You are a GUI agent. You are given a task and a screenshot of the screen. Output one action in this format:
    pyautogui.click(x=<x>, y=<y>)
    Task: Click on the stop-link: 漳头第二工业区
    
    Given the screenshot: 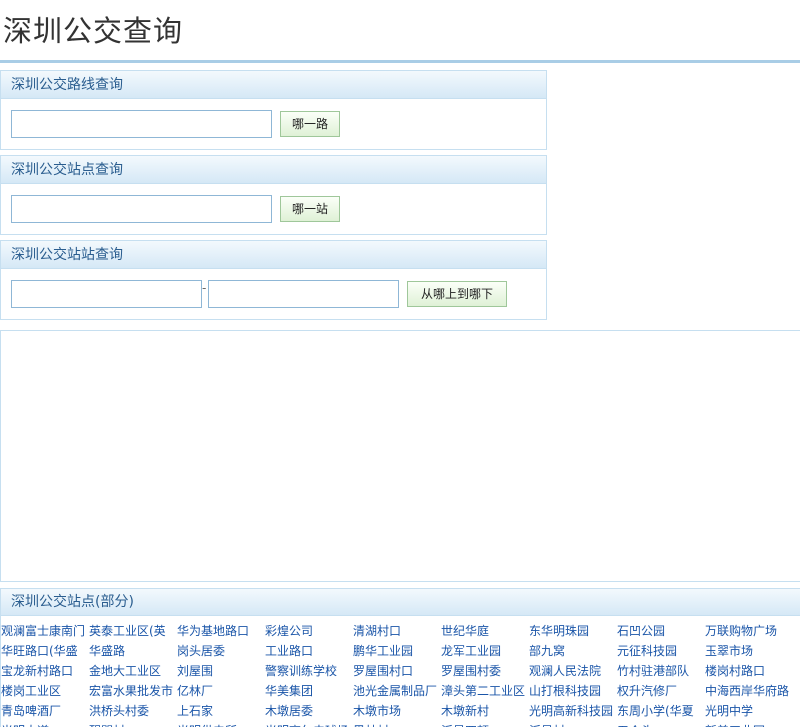 What is the action you would take?
    pyautogui.click(x=485, y=691)
    